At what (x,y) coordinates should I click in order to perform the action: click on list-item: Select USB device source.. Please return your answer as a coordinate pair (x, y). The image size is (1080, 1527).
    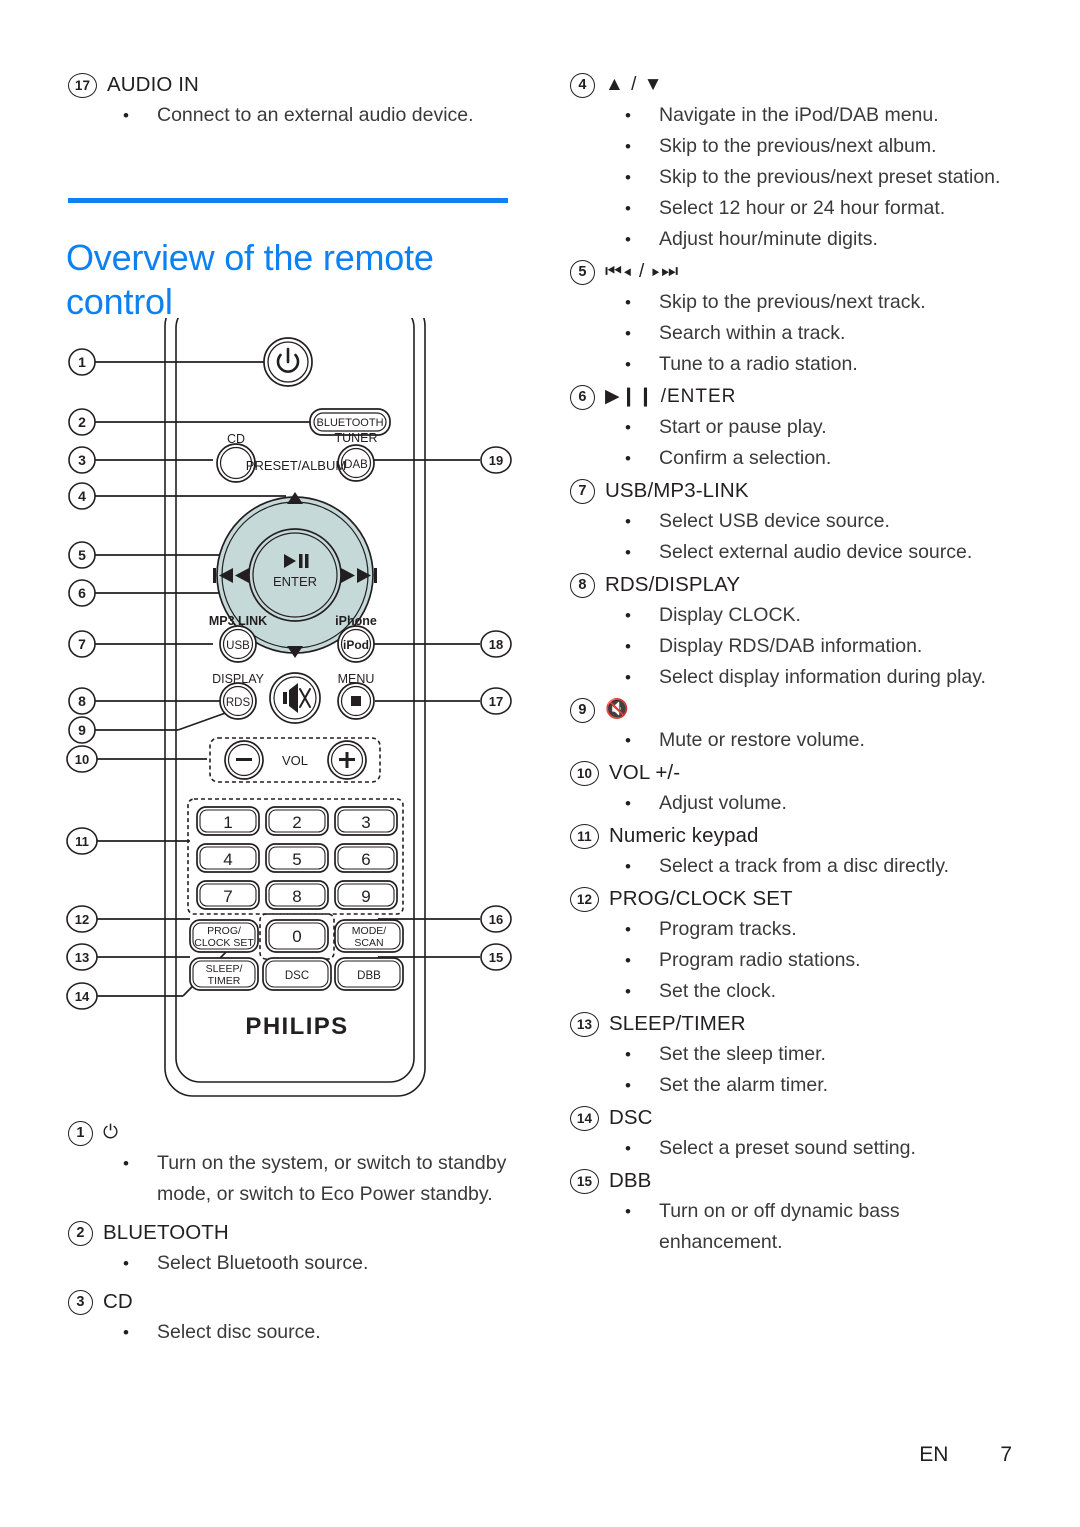
    Looking at the image, I should click on (819, 521).